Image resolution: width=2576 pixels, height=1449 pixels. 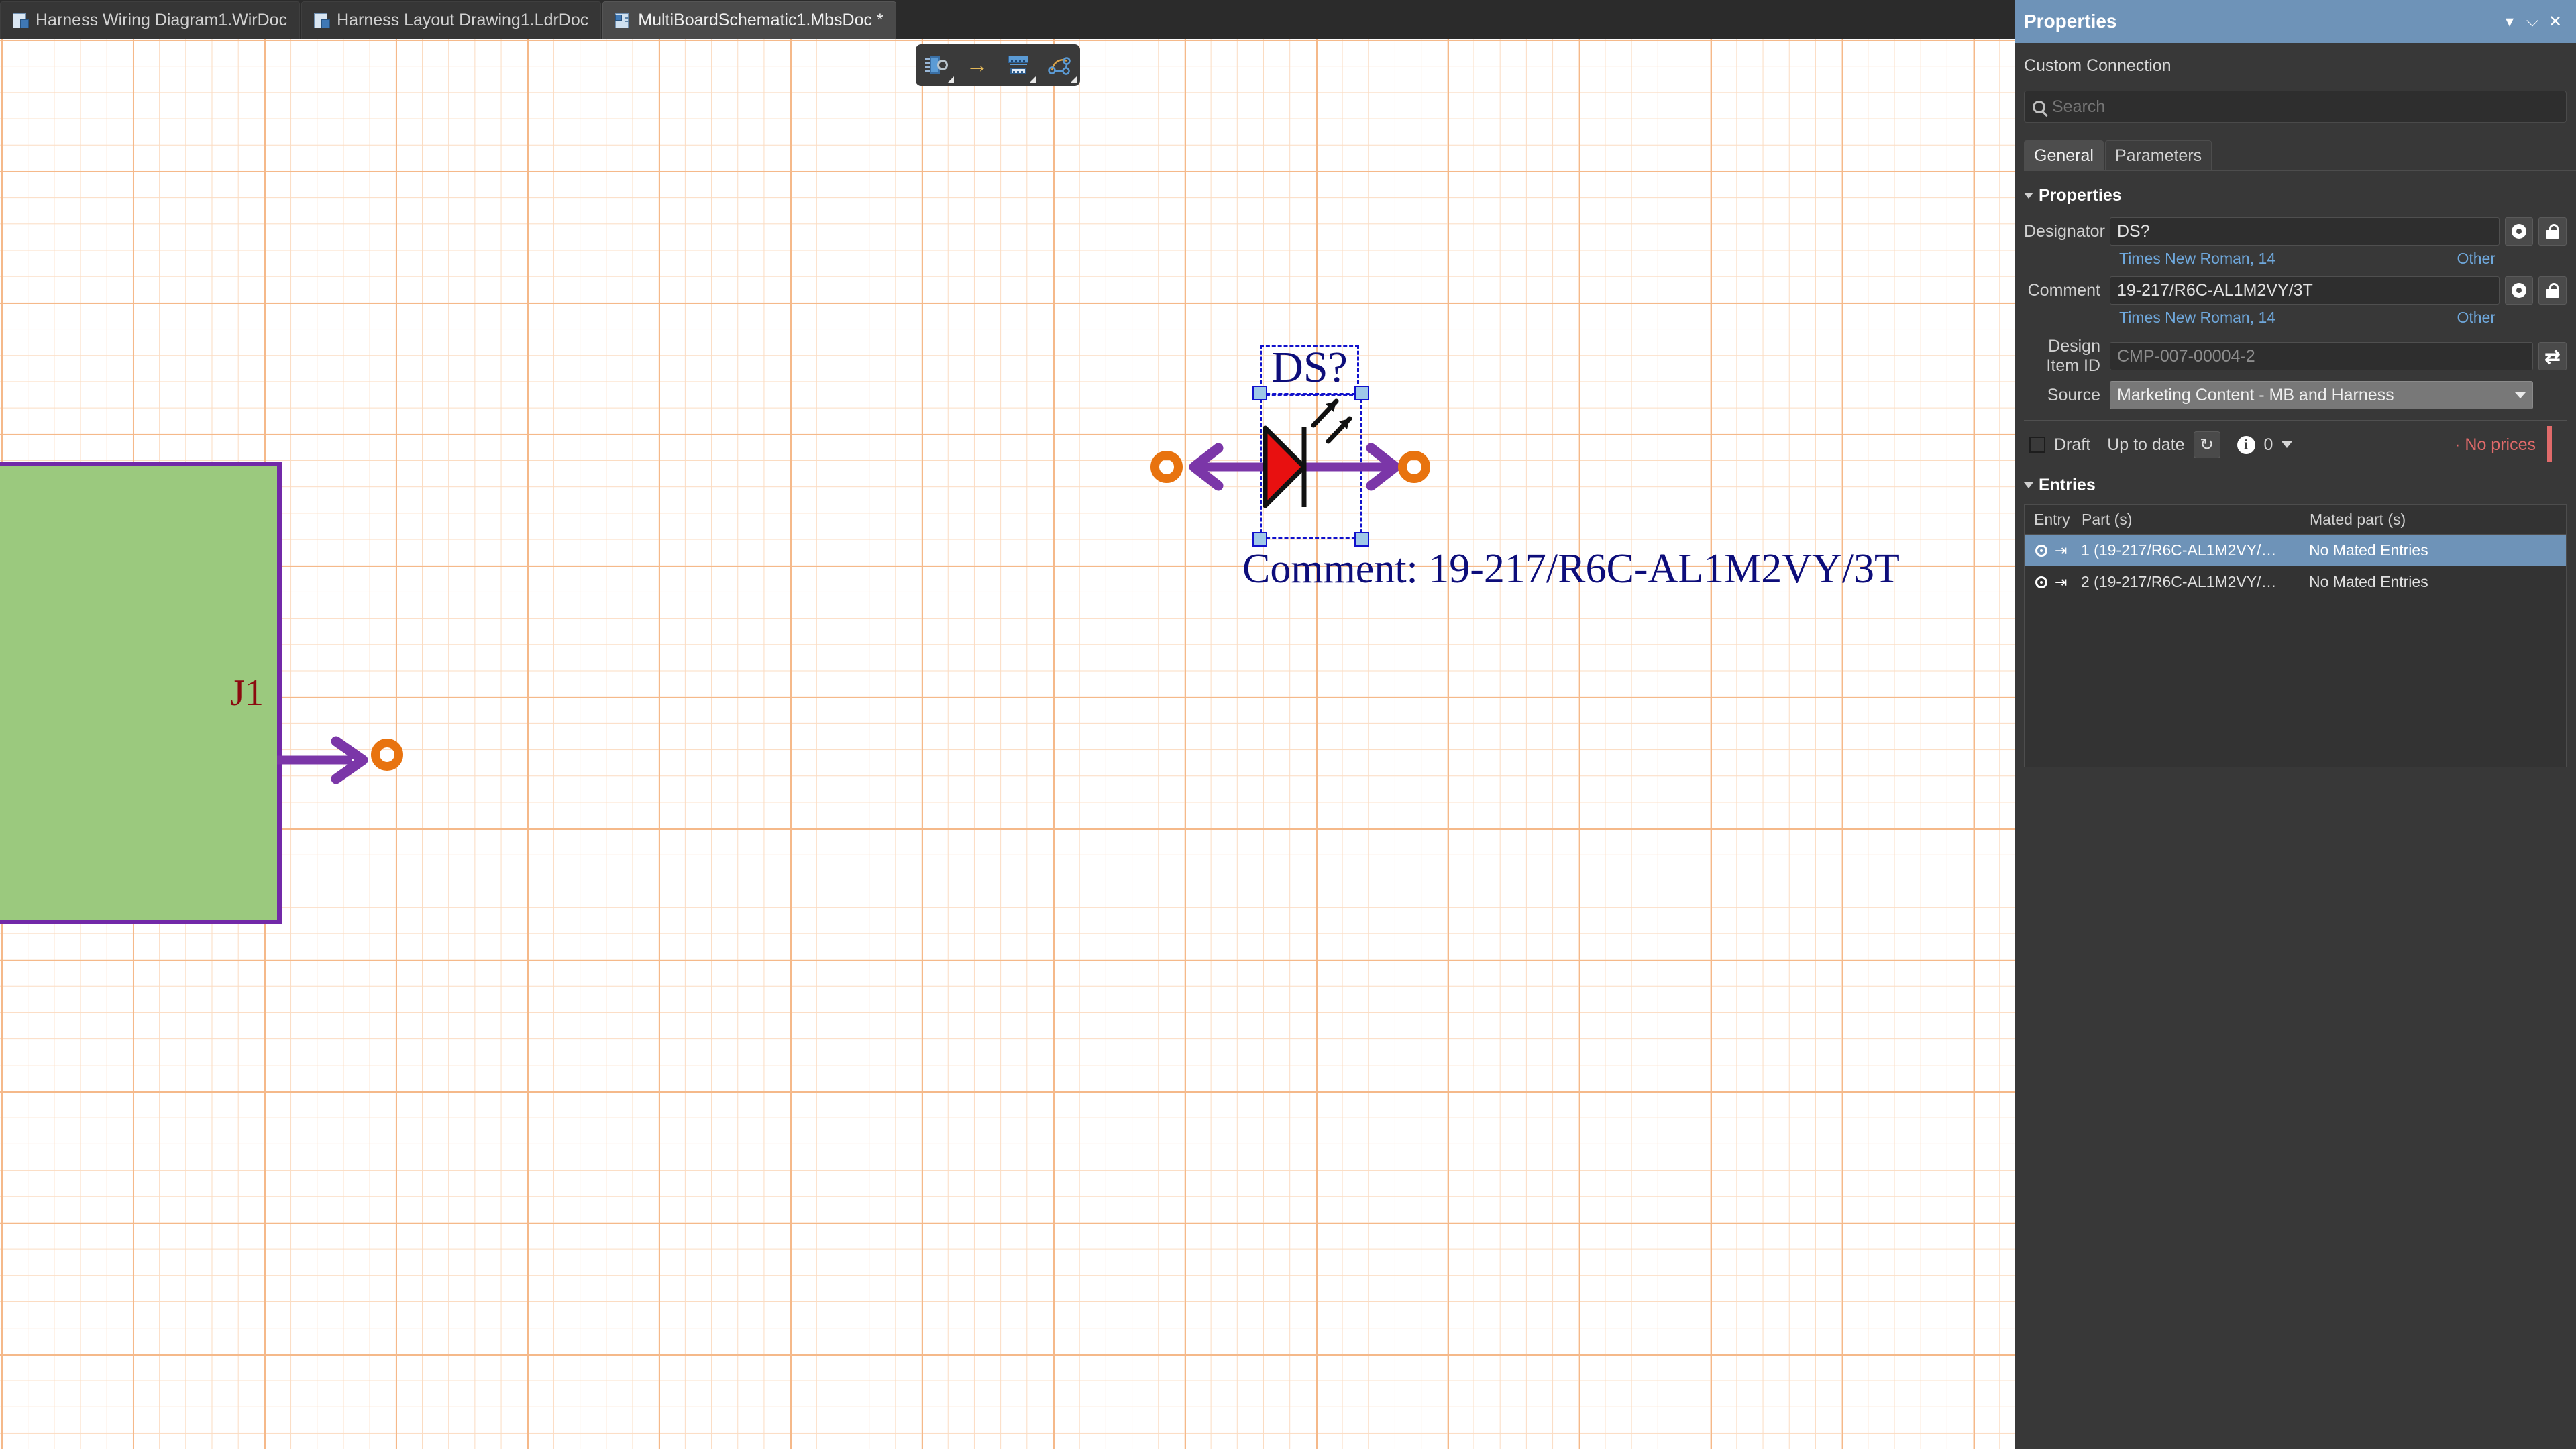 I want to click on place-connector-button, so click(x=1018, y=65).